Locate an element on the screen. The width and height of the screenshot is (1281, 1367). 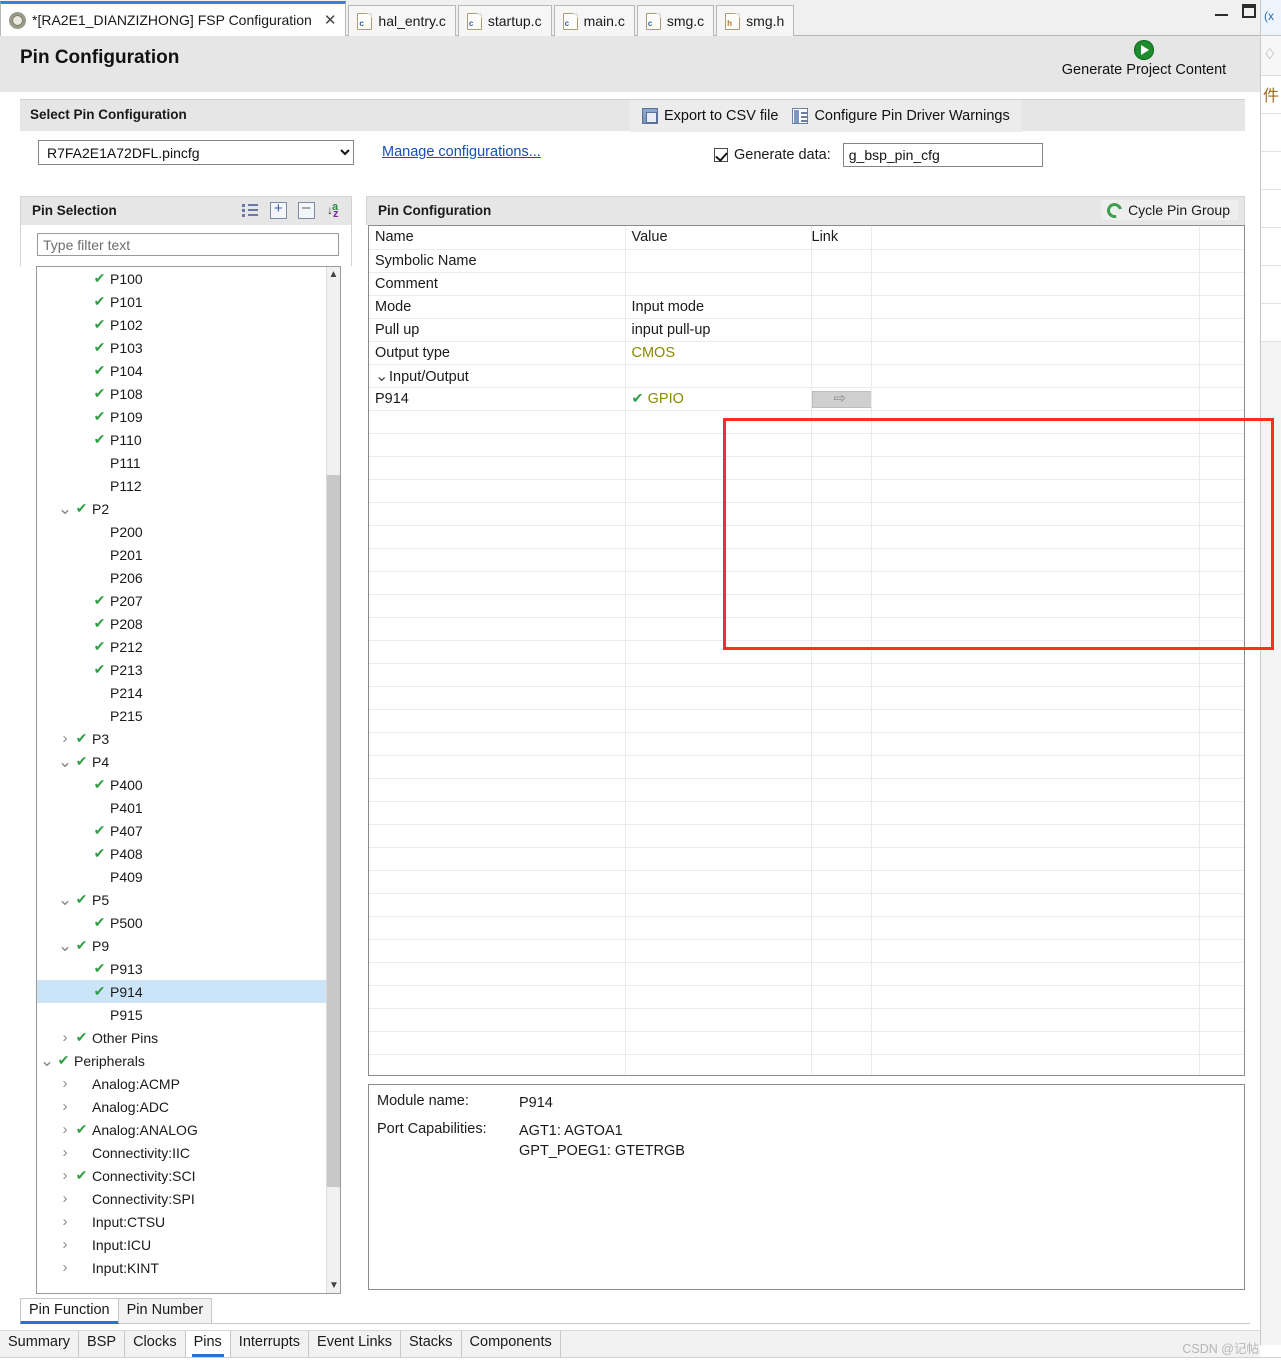
table-row: Mode Input mode is located at coordinates (806, 307).